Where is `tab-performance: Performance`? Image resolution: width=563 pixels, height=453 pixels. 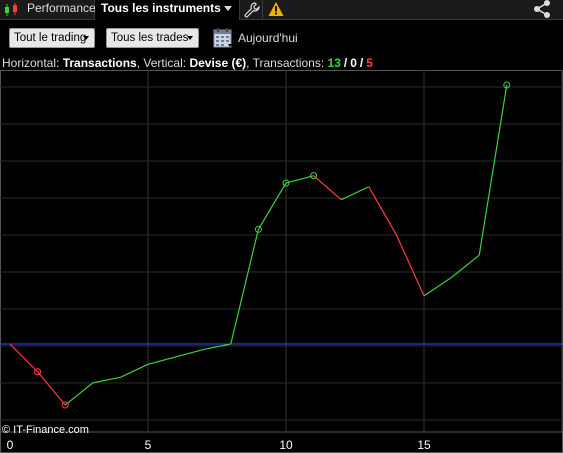
tab-performance: Performance is located at coordinates (48, 10).